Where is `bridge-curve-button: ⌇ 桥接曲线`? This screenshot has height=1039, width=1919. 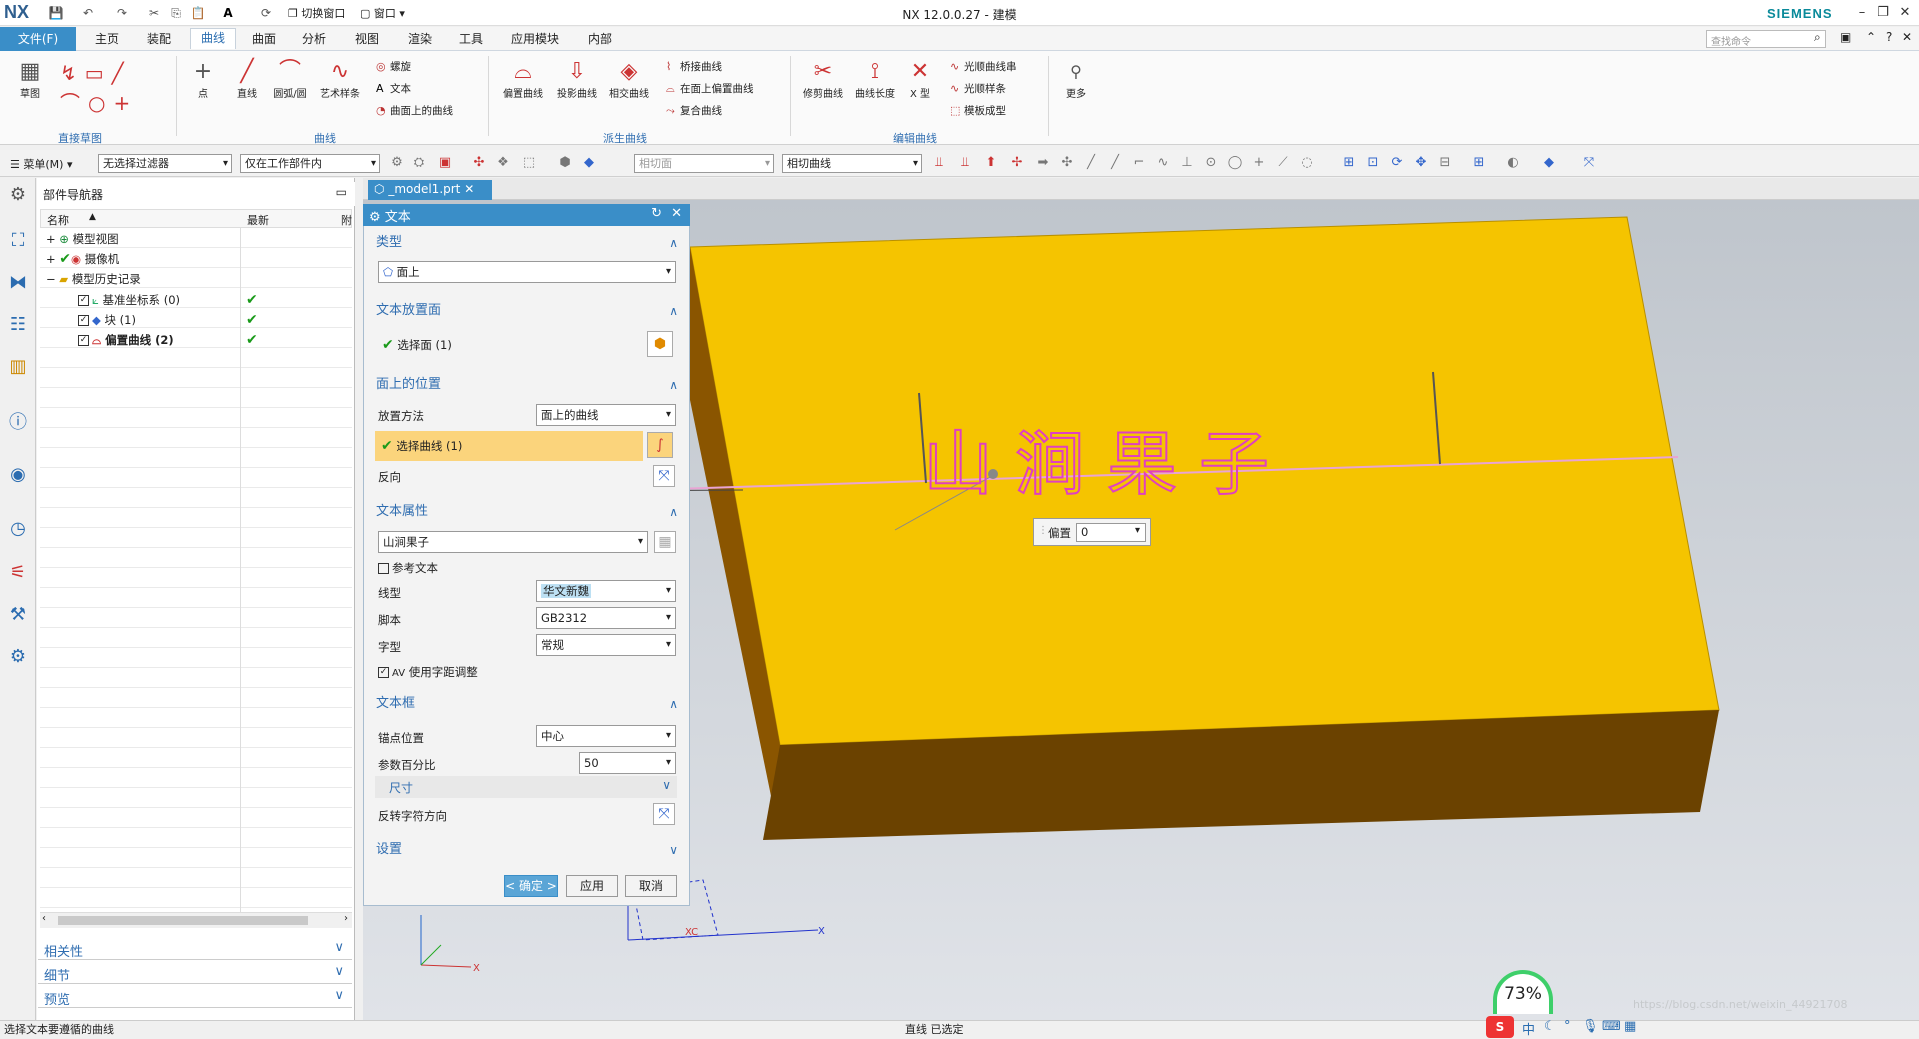 bridge-curve-button: ⌇ 桥接曲线 is located at coordinates (694, 67).